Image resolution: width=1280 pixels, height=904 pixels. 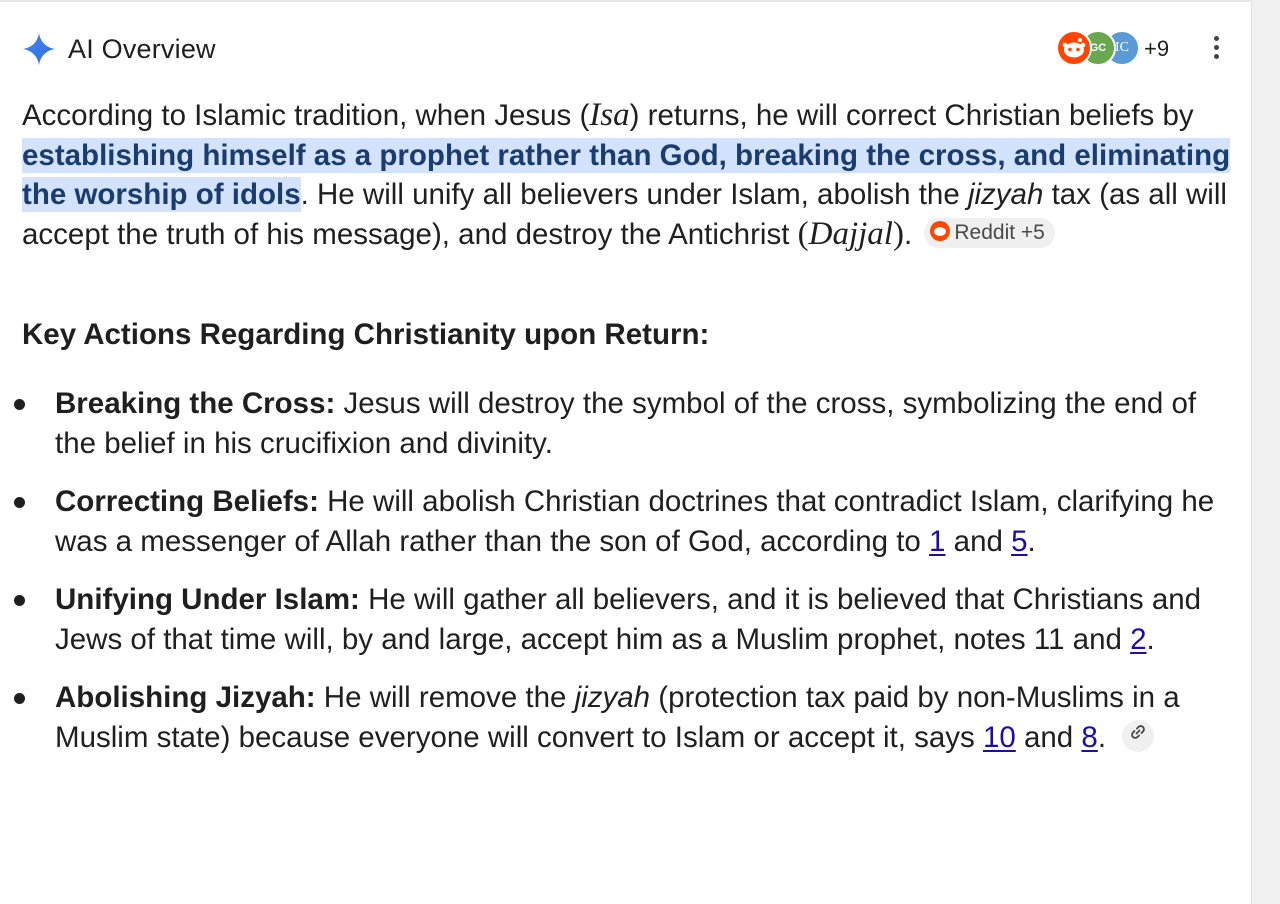 I want to click on source-chip-label: Reddit +5, so click(x=999, y=232).